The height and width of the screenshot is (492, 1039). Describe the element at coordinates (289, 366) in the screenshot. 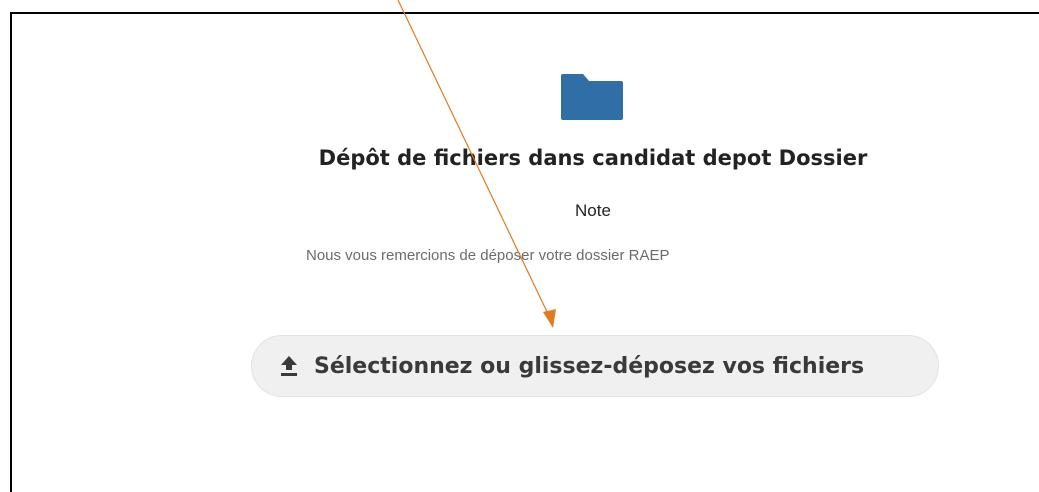

I see `upload-icon` at that location.